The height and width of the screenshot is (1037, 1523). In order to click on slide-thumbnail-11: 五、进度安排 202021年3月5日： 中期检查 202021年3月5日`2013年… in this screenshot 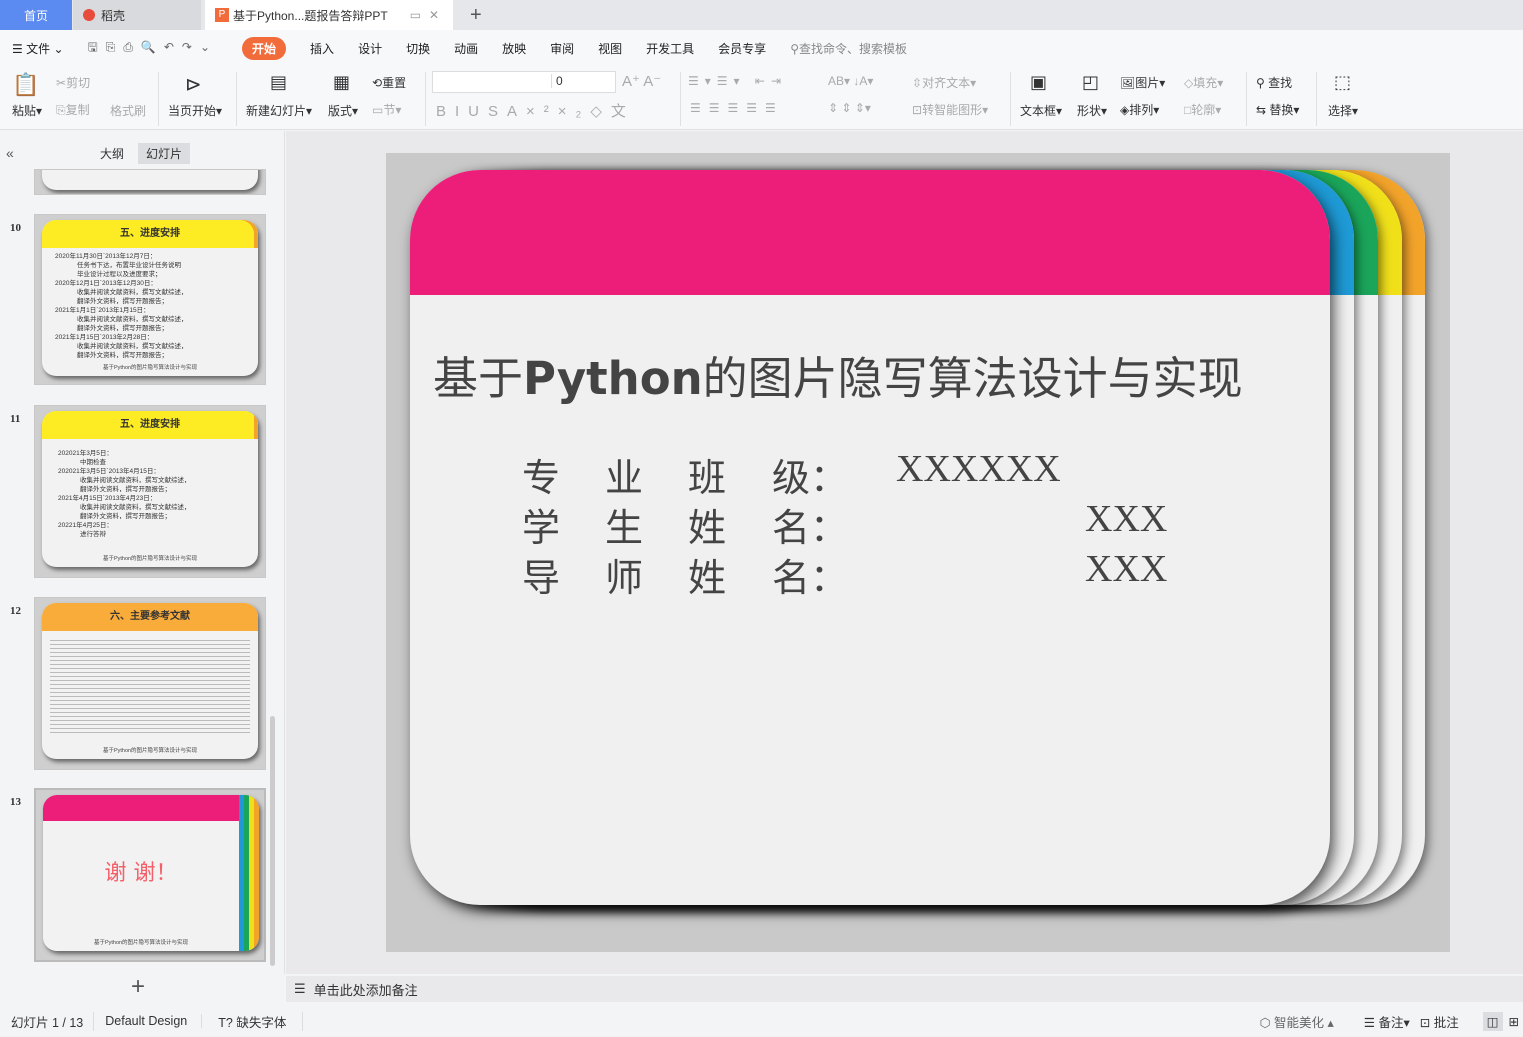, I will do `click(150, 491)`.